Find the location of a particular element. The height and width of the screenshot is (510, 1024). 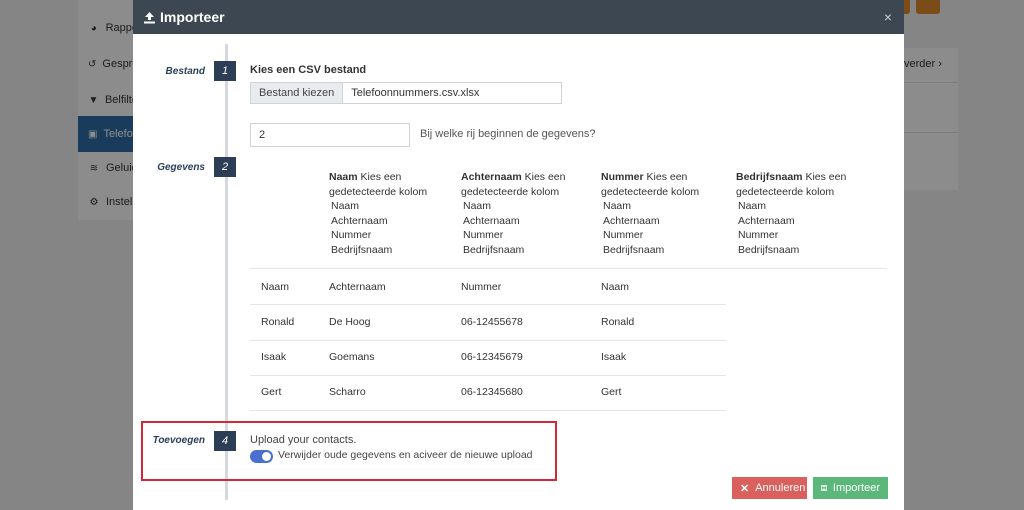

close-icon: ✕ is located at coordinates (745, 488).